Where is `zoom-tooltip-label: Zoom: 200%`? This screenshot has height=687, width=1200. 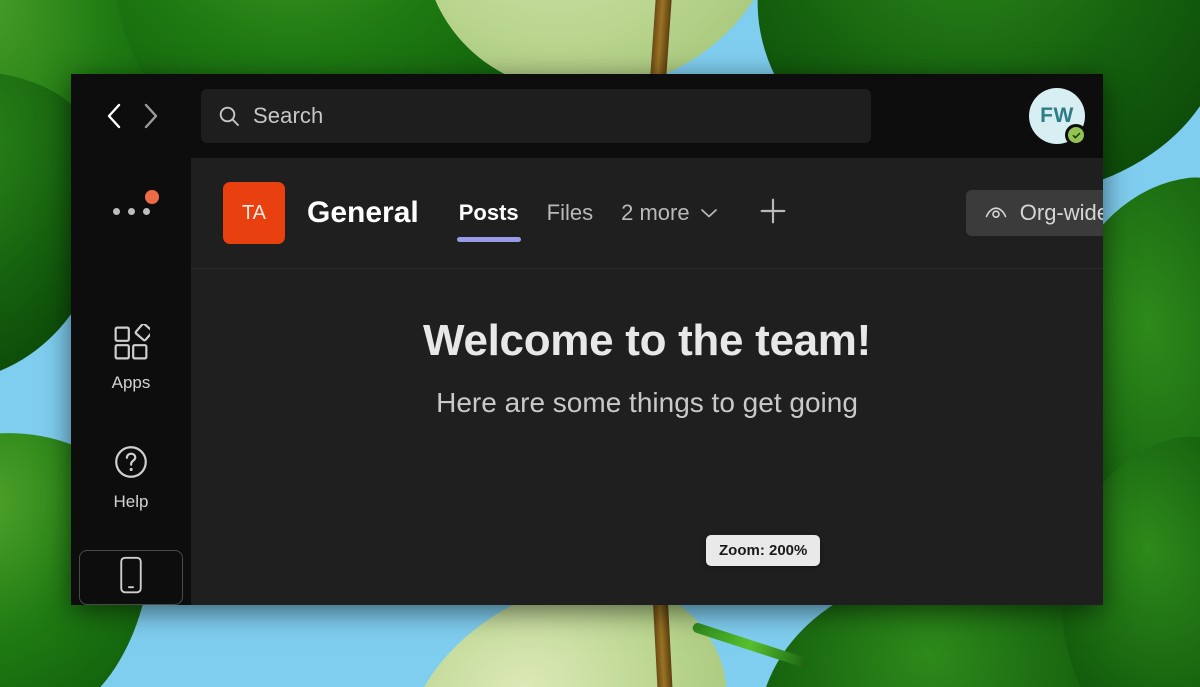 zoom-tooltip-label: Zoom: 200% is located at coordinates (763, 550).